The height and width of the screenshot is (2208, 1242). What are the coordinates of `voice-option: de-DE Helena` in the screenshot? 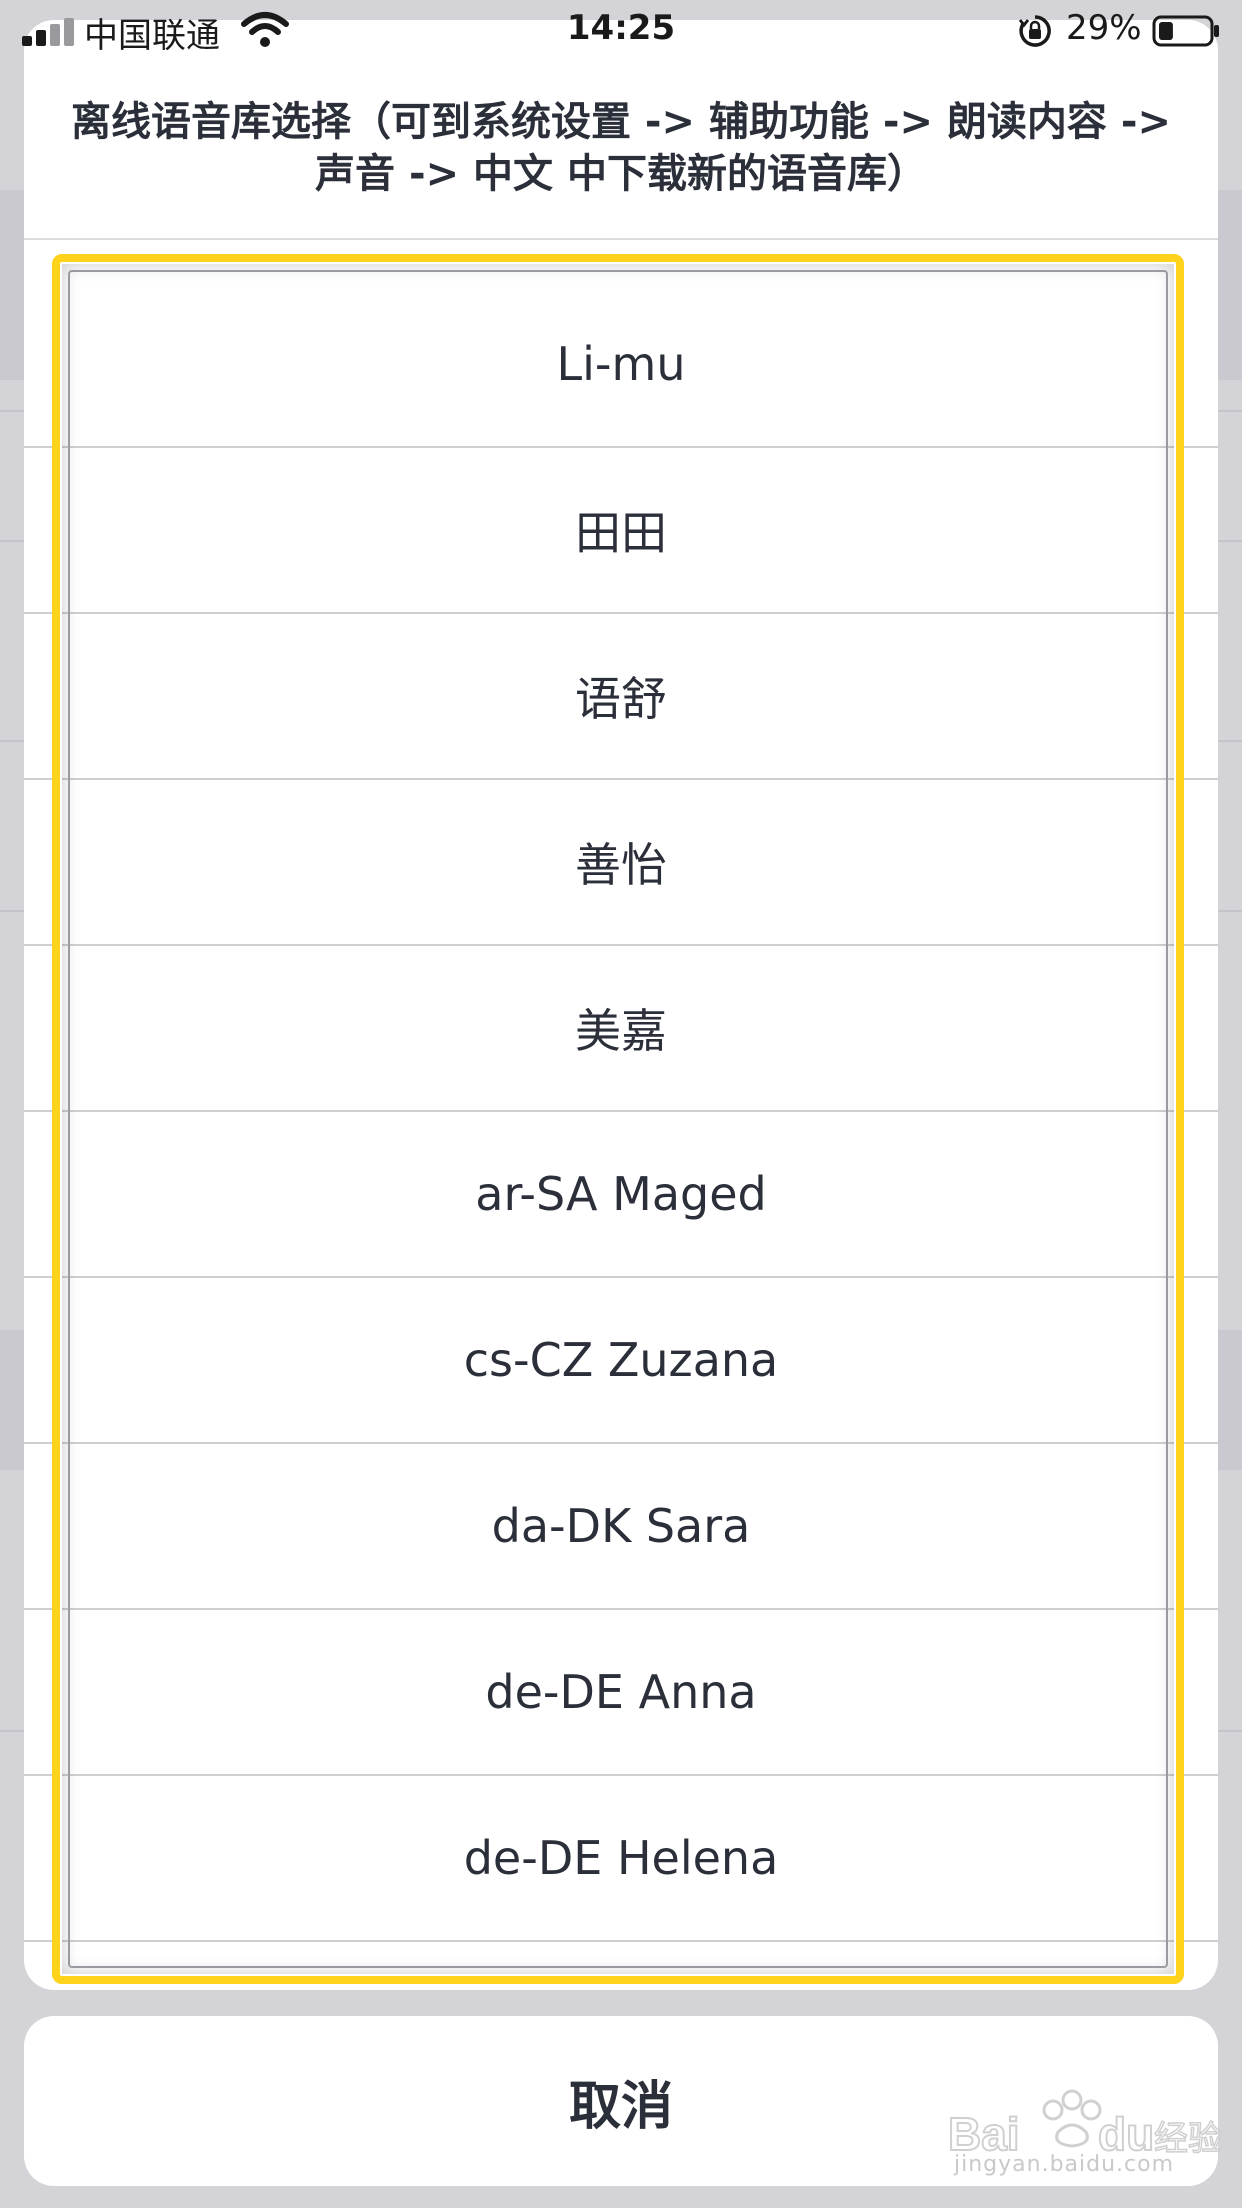 It's located at (621, 1859).